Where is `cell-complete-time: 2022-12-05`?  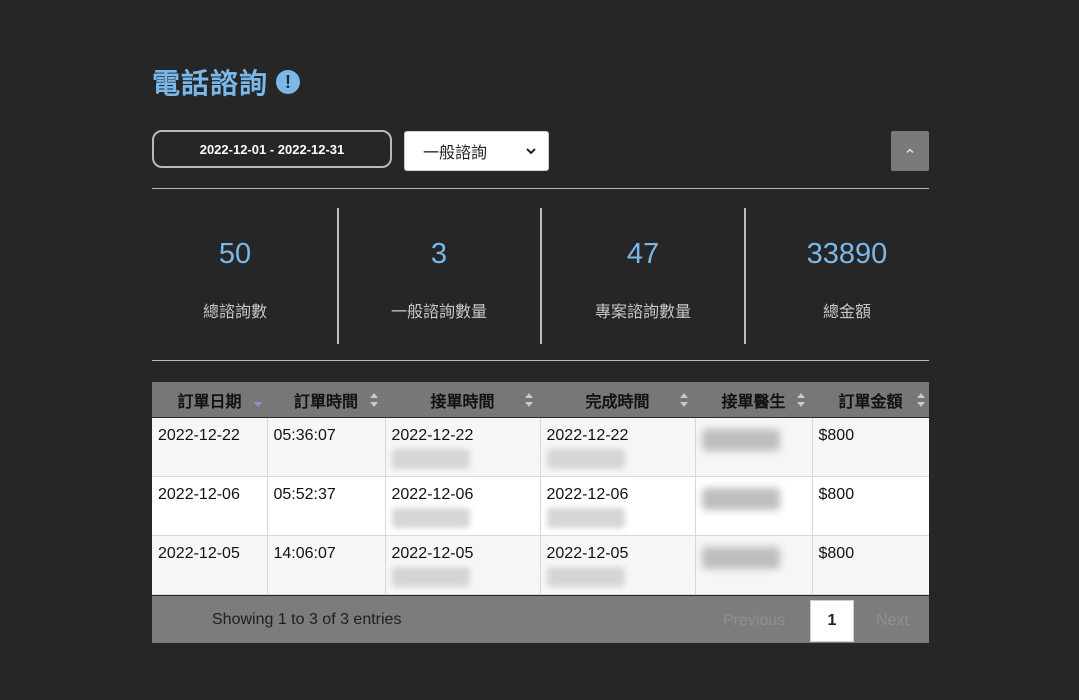
cell-complete-time: 2022-12-05 is located at coordinates (617, 565).